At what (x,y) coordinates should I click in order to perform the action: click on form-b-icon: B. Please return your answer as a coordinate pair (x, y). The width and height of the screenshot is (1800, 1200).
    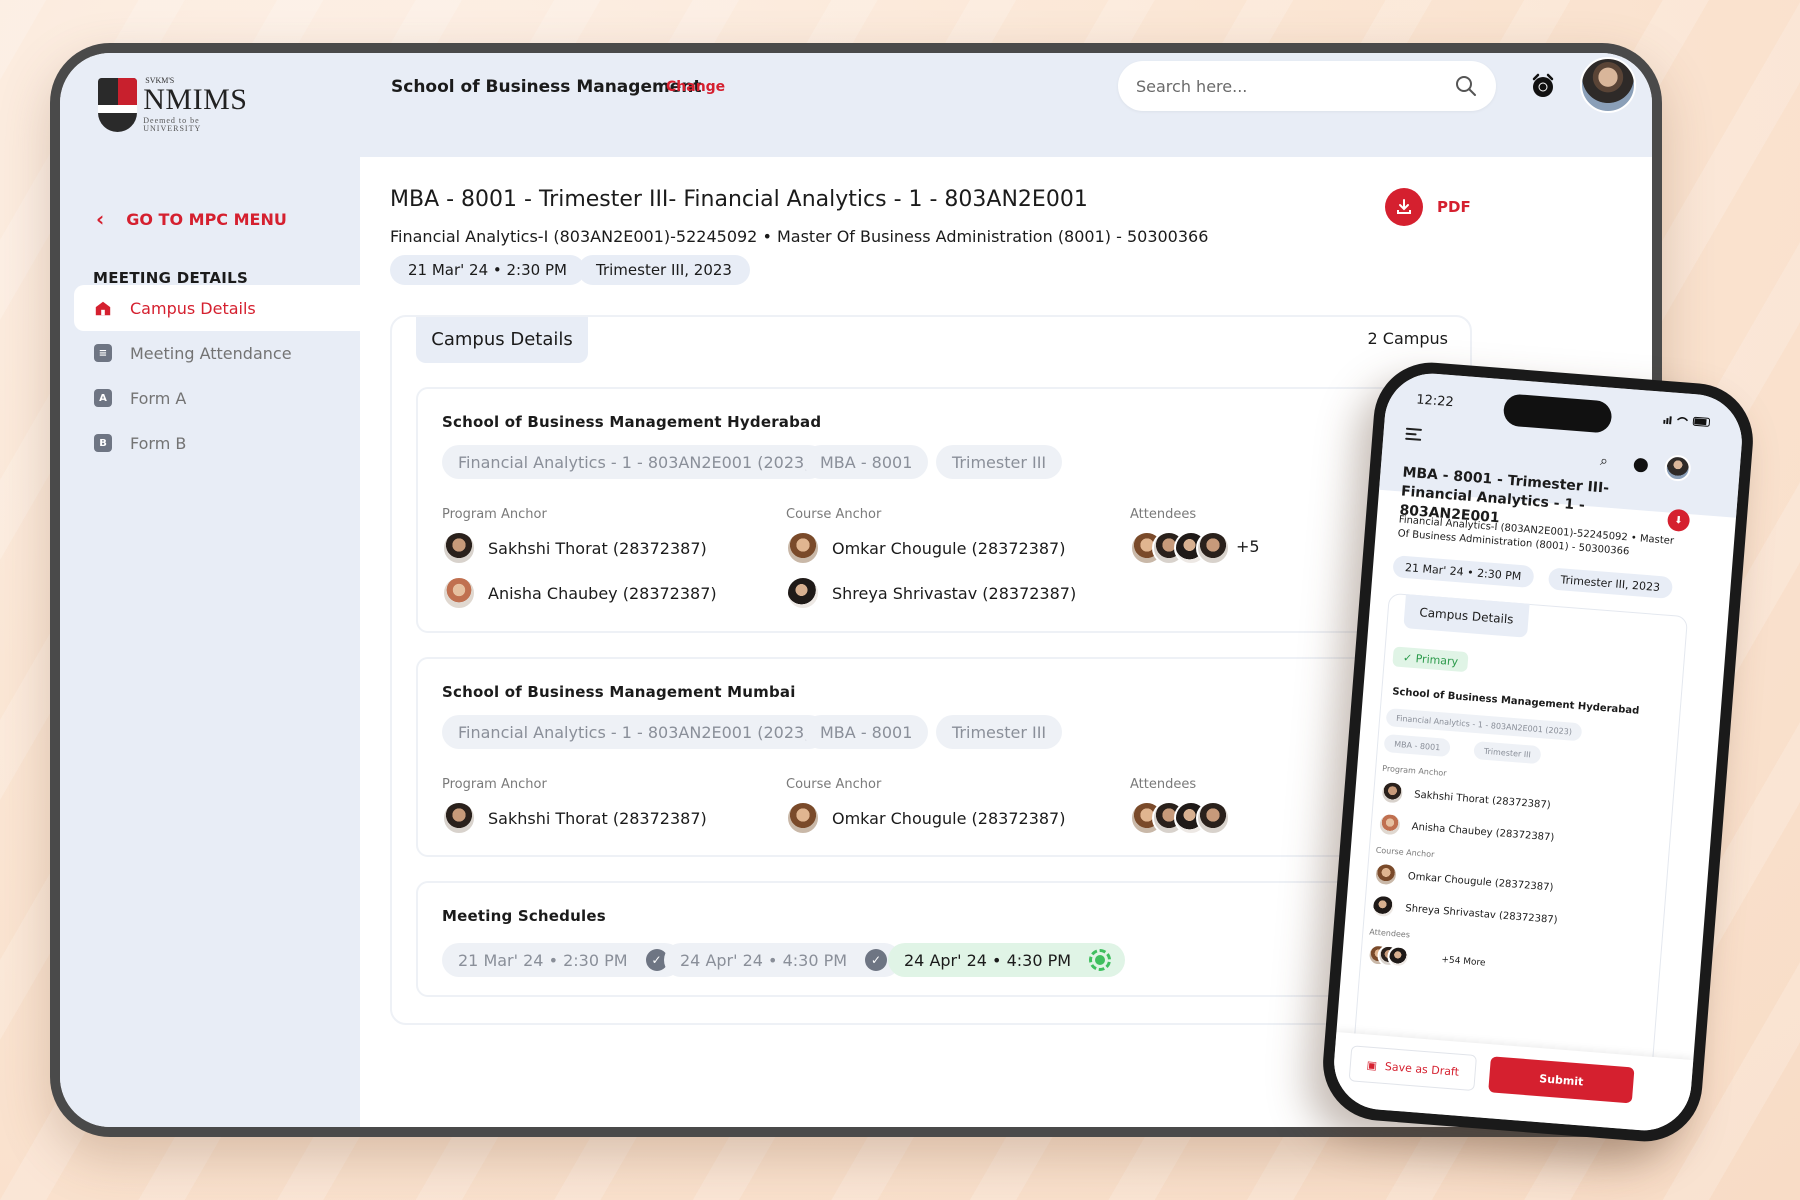
    Looking at the image, I should click on (103, 443).